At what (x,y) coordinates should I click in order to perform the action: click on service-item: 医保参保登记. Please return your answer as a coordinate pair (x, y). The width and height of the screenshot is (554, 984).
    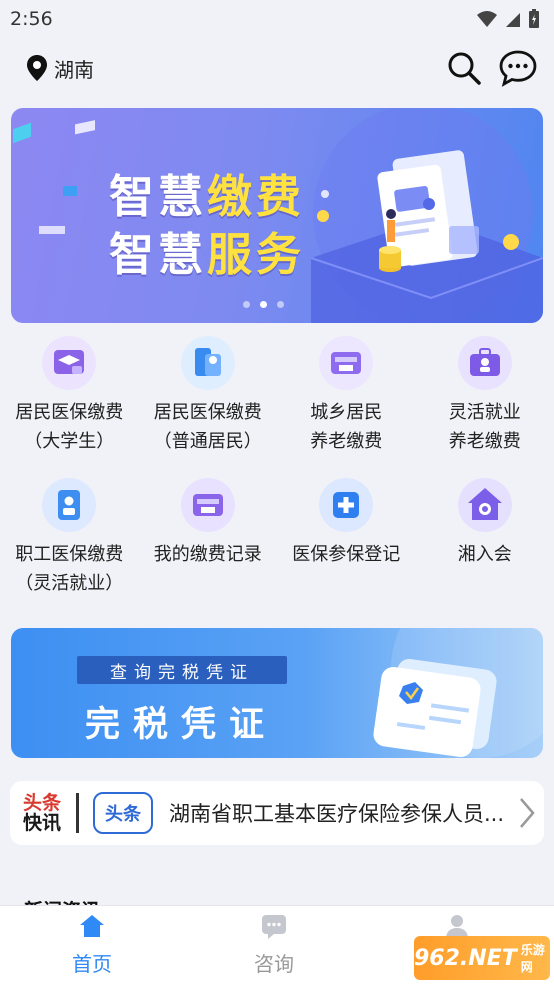
    Looking at the image, I should click on (346, 546).